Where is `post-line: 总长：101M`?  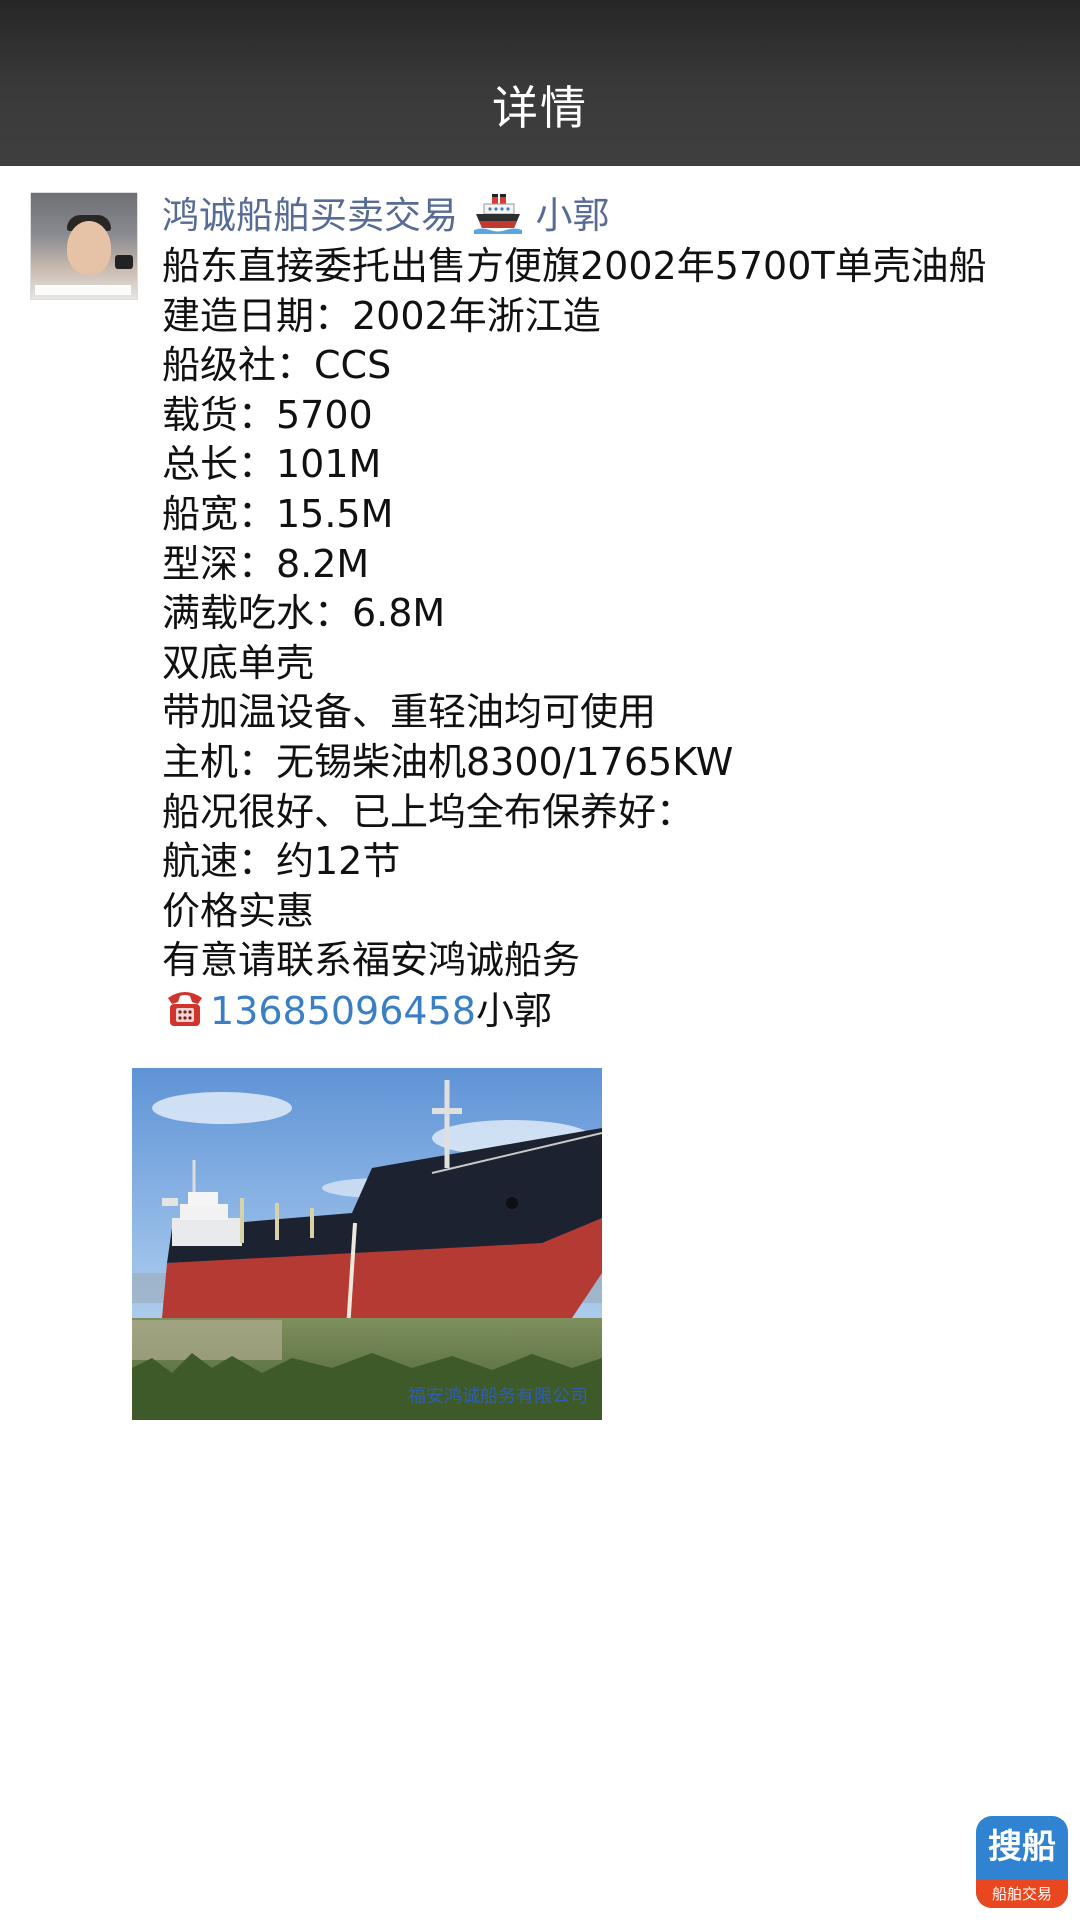 post-line: 总长：101M is located at coordinates (272, 464).